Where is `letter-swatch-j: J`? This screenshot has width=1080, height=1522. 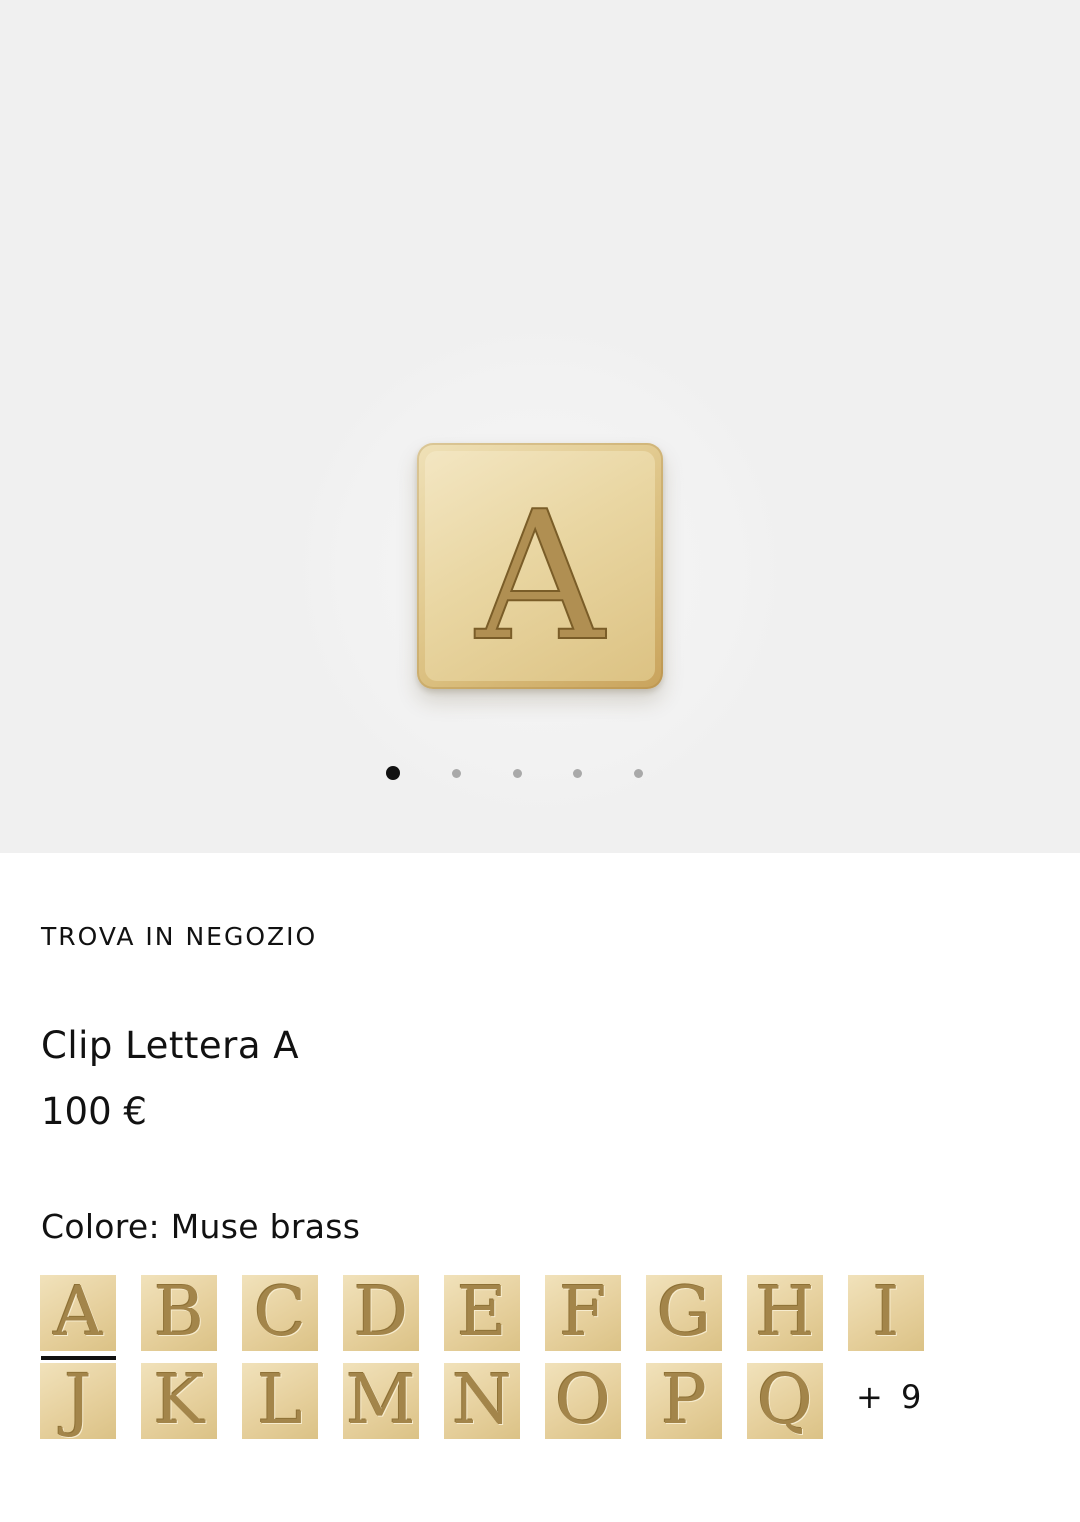
letter-swatch-j: J is located at coordinates (78, 1401).